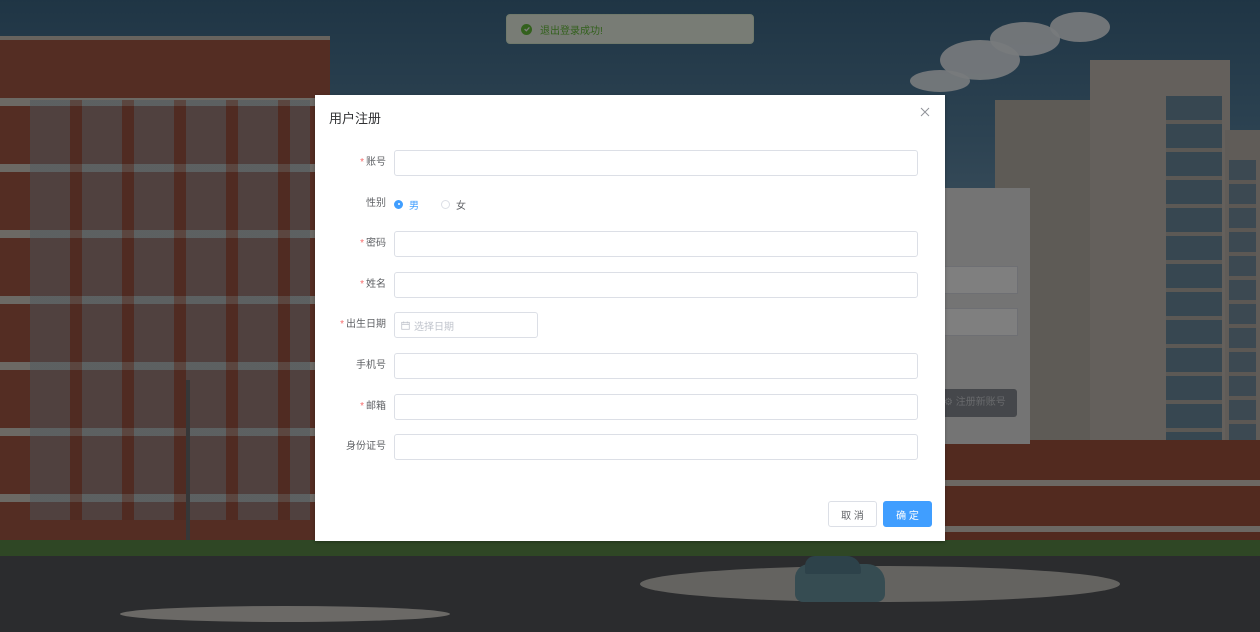 The image size is (1260, 632). I want to click on gender-option-label: 男, so click(414, 206).